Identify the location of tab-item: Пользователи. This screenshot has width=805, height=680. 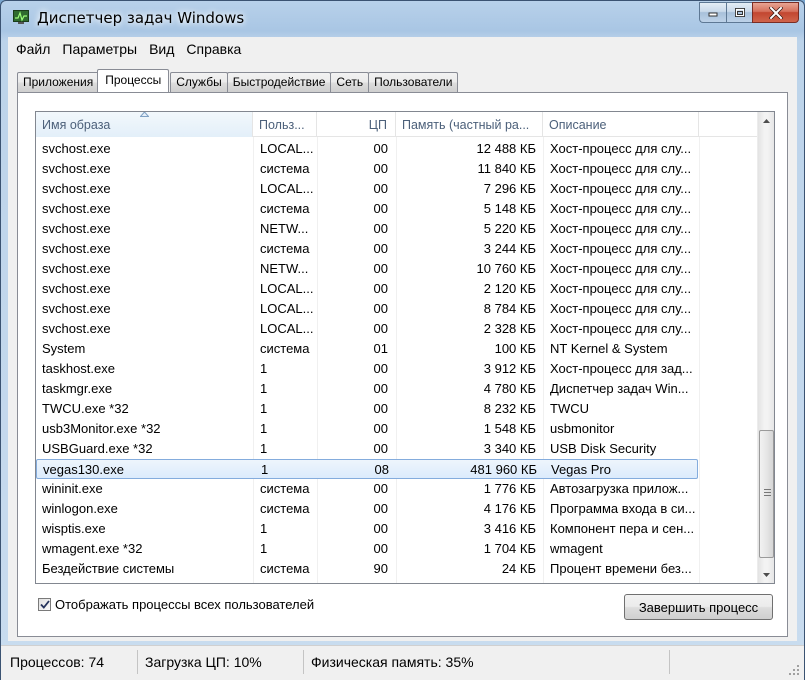
(413, 82).